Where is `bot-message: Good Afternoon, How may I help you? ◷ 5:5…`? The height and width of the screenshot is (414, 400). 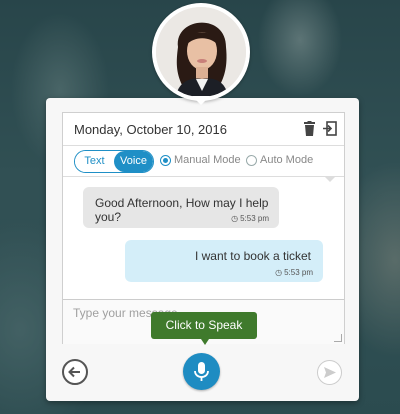
bot-message: Good Afternoon, How may I help you? ◷ 5:5… is located at coordinates (181, 207).